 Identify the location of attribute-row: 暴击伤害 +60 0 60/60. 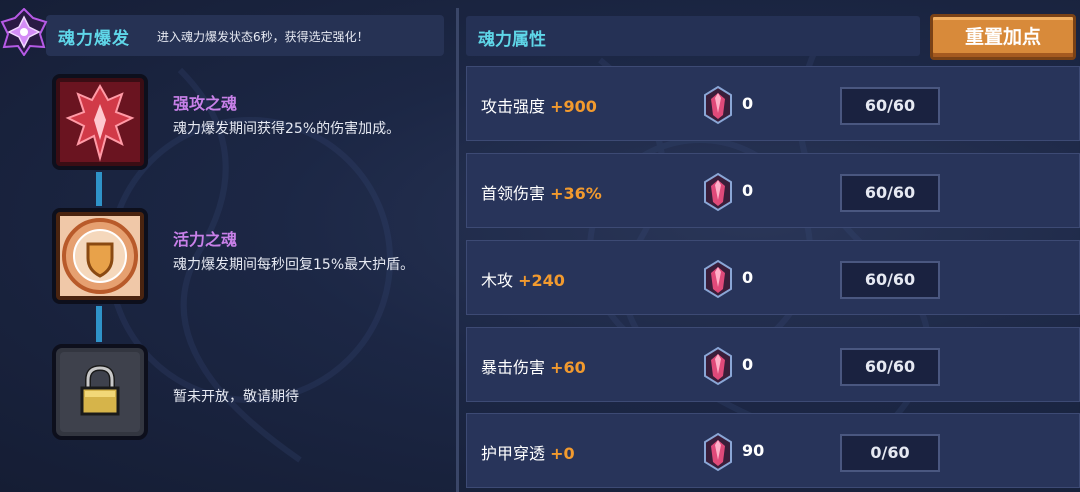
(773, 364).